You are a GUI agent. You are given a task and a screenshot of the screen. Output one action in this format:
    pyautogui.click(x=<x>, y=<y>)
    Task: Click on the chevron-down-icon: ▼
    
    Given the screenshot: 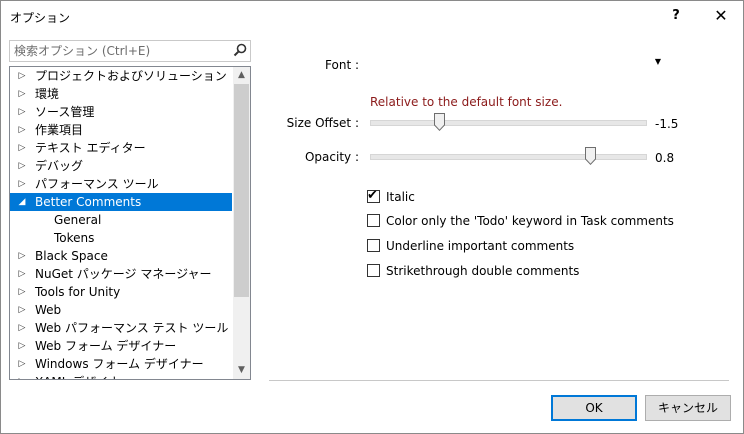 What is the action you would take?
    pyautogui.click(x=658, y=61)
    